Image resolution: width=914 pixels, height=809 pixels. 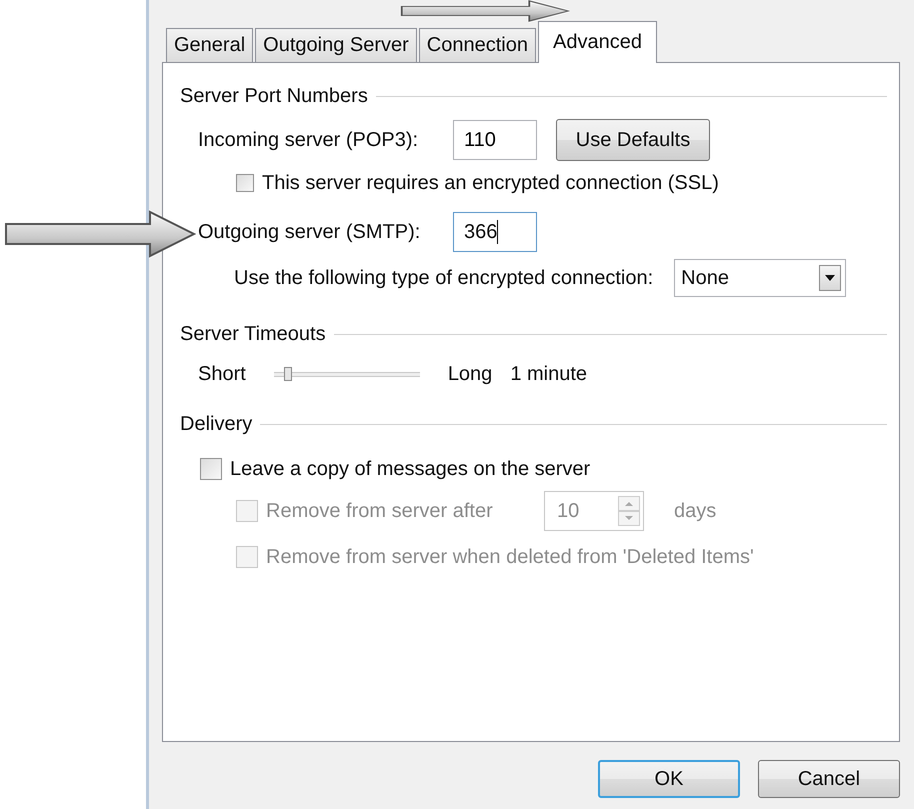 I want to click on slider-label: Long, so click(x=470, y=374).